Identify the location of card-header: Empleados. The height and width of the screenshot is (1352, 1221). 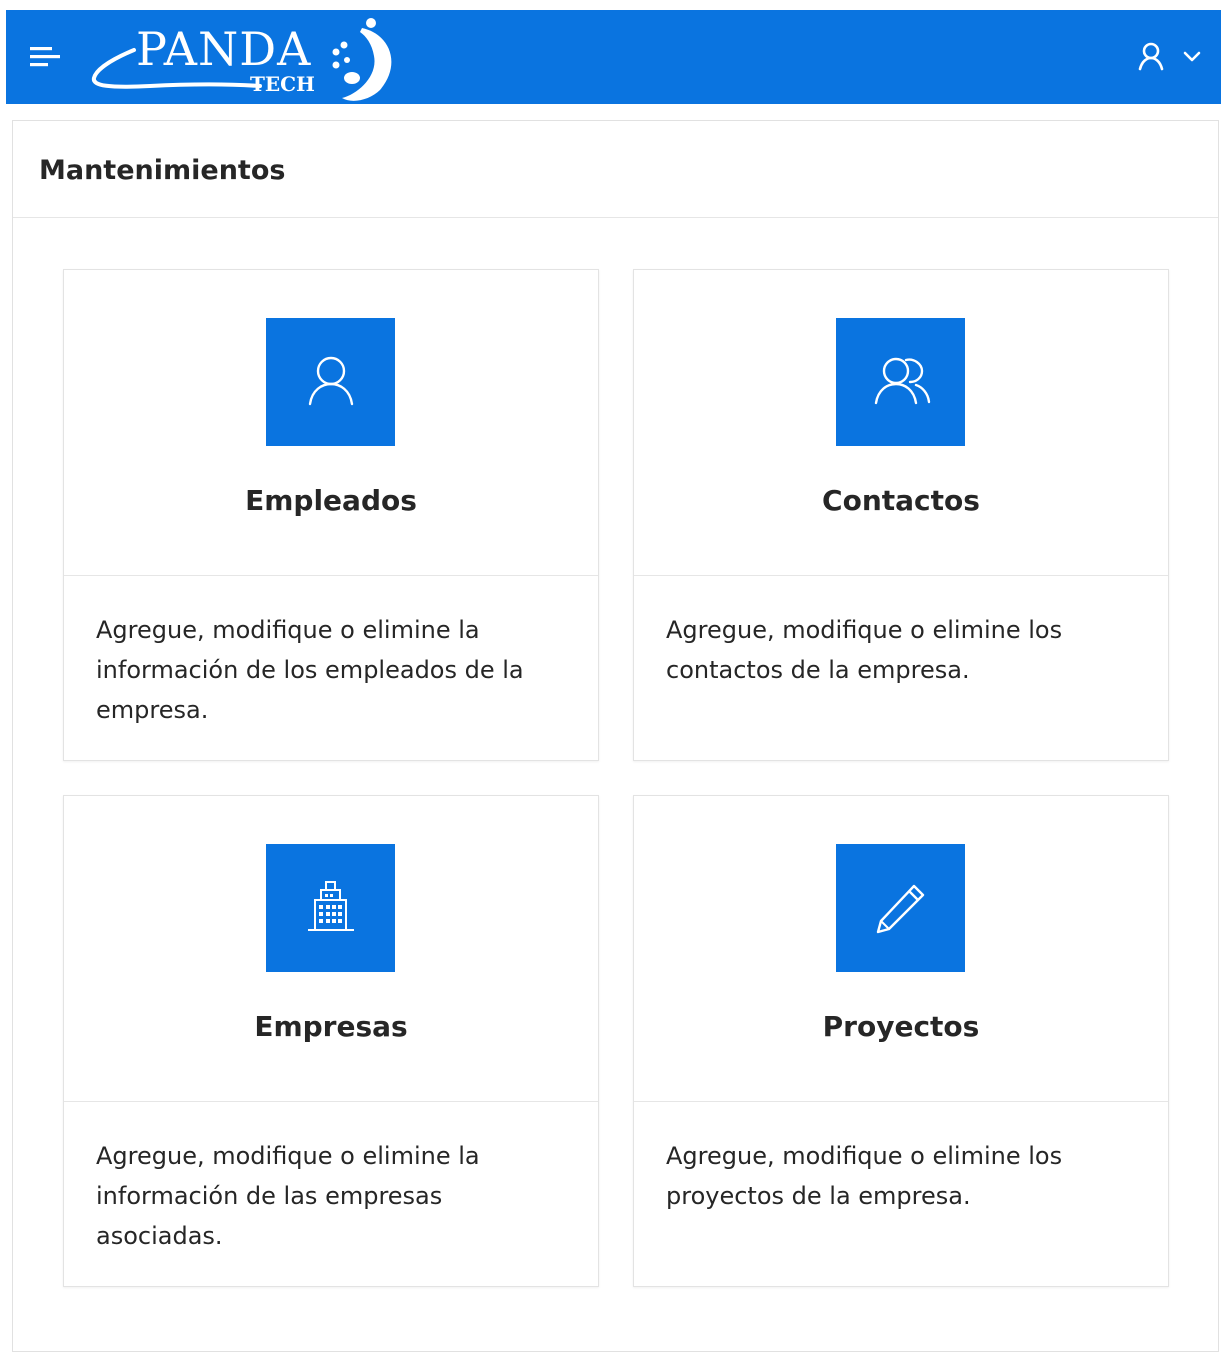
(331, 423).